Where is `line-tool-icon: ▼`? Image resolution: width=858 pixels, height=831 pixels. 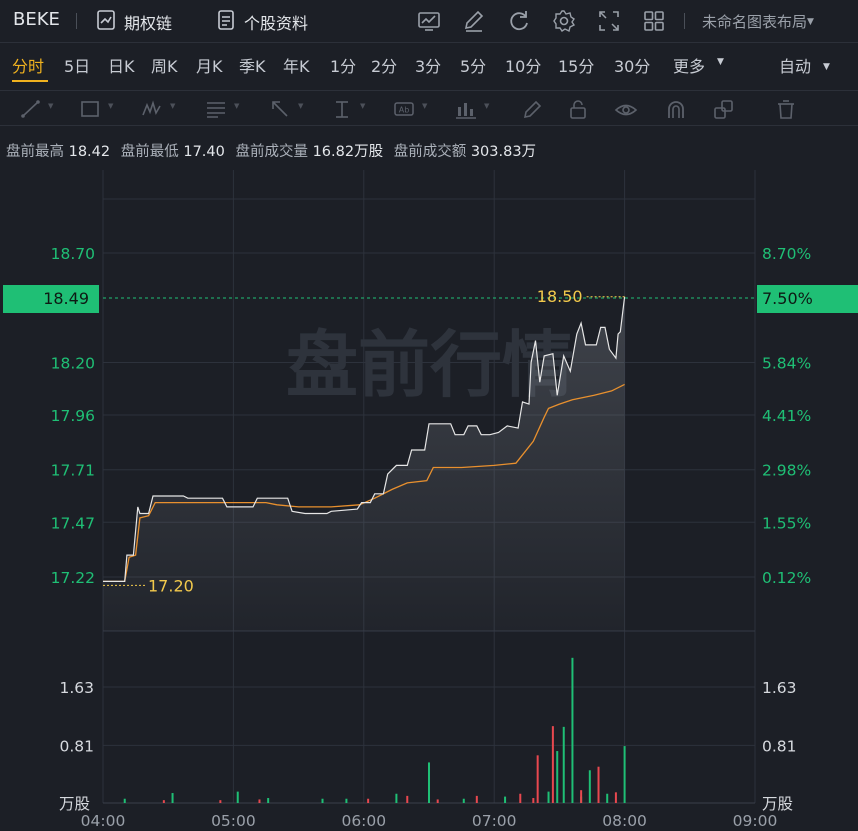 line-tool-icon: ▼ is located at coordinates (35, 109).